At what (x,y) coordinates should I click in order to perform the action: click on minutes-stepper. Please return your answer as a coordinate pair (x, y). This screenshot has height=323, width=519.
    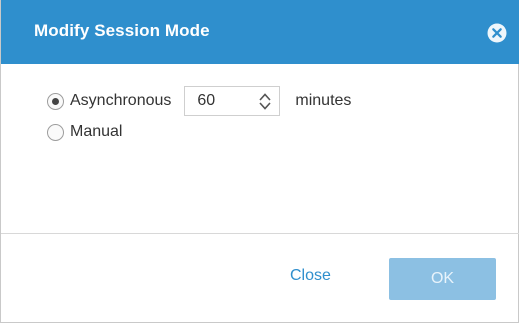
    Looking at the image, I should click on (232, 101).